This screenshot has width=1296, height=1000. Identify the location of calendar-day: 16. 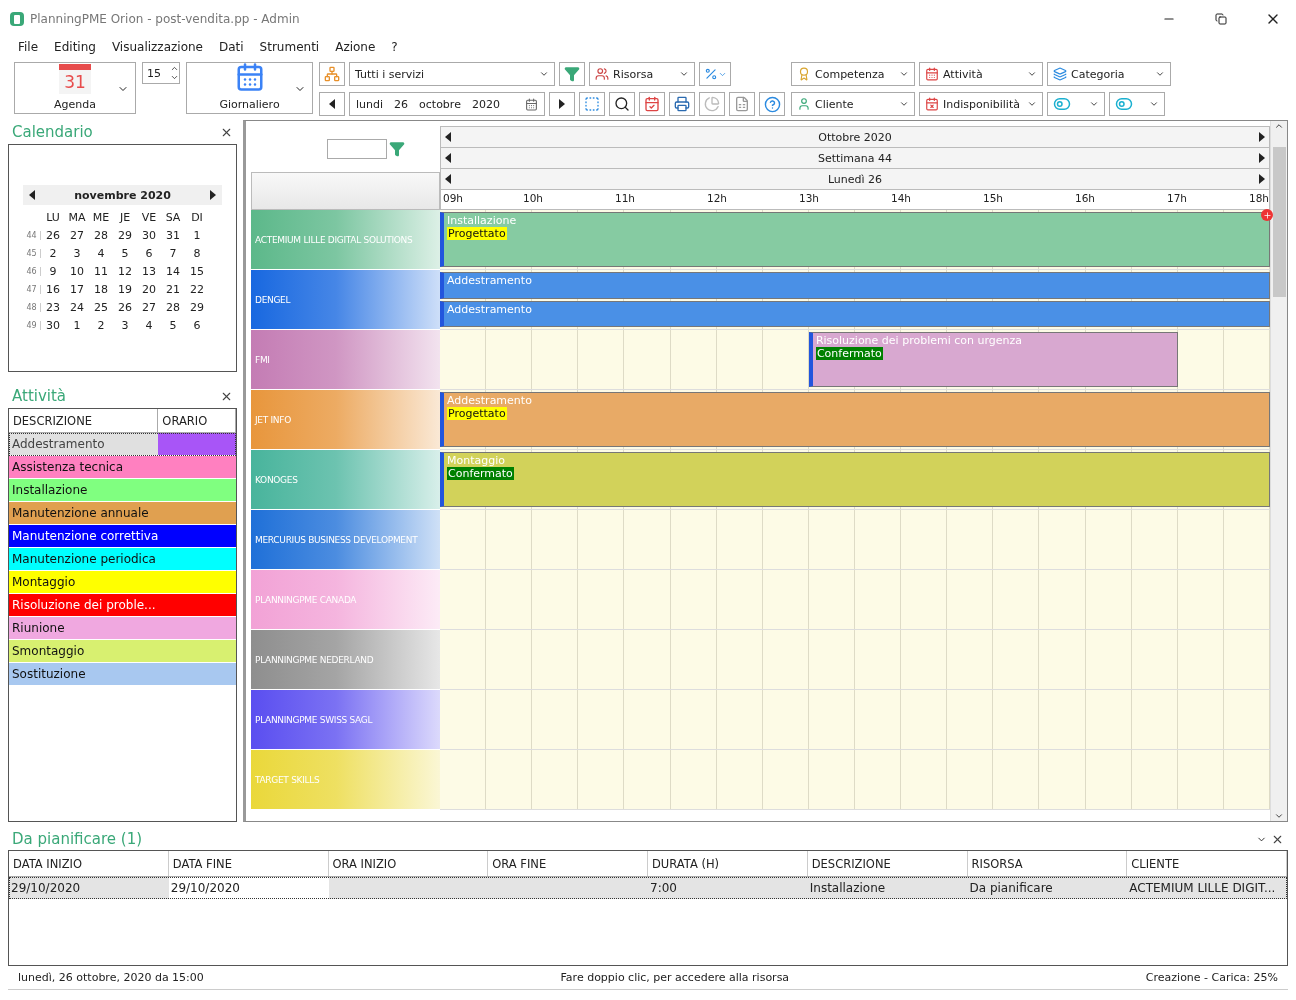
(53, 289).